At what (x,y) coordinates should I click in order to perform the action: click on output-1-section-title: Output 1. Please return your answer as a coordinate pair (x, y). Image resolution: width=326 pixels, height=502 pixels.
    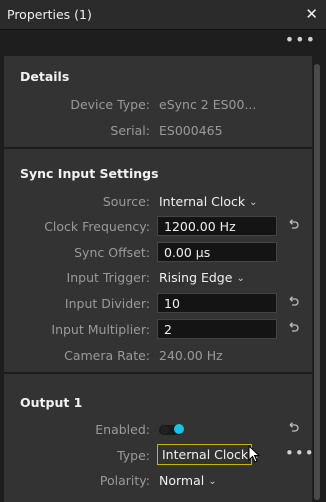
    Looking at the image, I should click on (51, 402).